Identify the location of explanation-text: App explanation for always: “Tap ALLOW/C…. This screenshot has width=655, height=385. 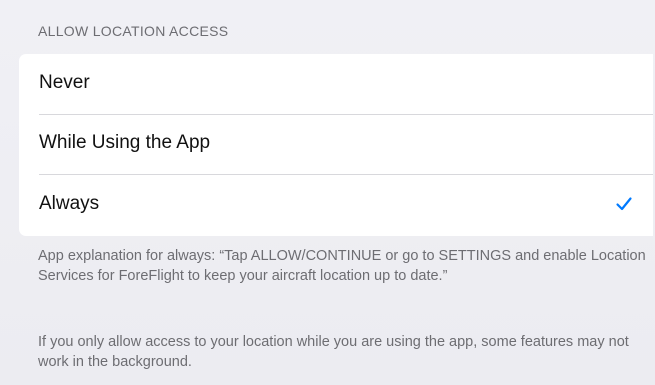
(342, 266).